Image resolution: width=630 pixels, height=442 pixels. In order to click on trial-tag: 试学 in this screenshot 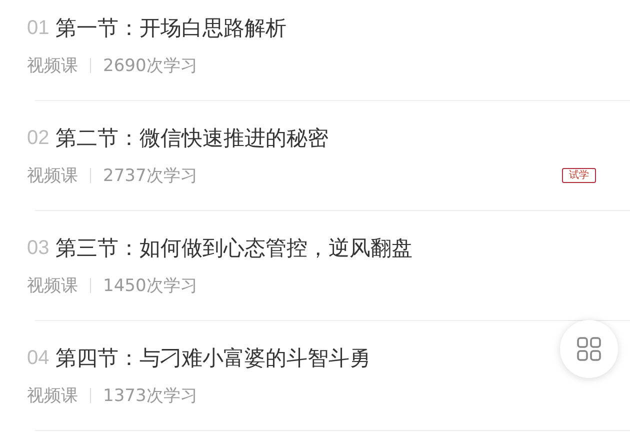, I will do `click(579, 175)`.